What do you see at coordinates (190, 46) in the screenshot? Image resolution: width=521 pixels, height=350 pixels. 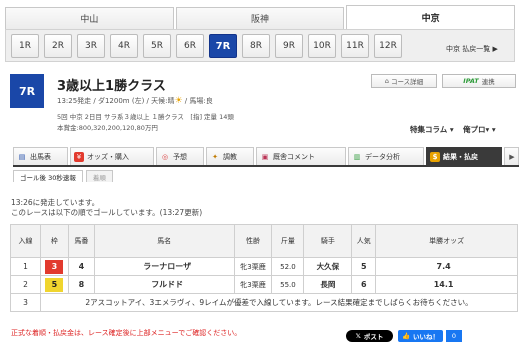 I see `race-button-6: 6R` at bounding box center [190, 46].